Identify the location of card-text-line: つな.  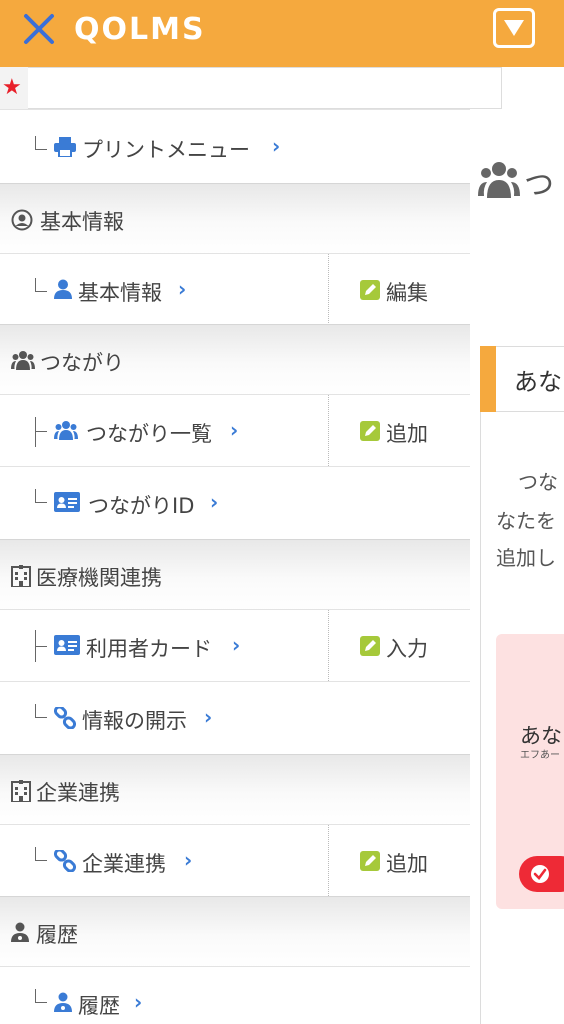
(538, 482).